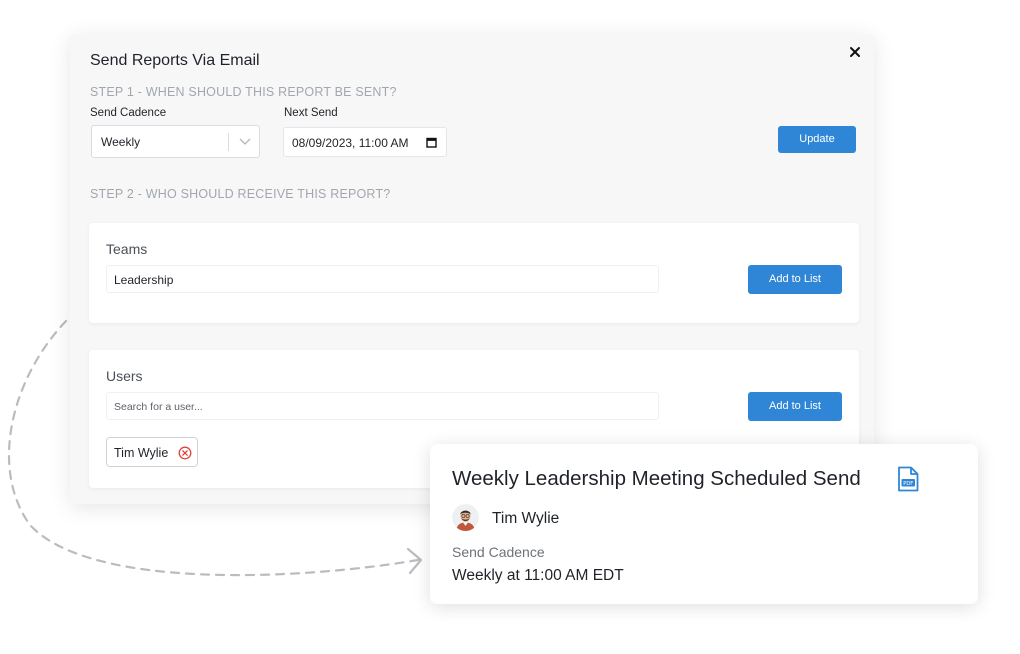 This screenshot has width=1020, height=654. Describe the element at coordinates (121, 142) in the screenshot. I see `send-cadence-value: Weekly` at that location.